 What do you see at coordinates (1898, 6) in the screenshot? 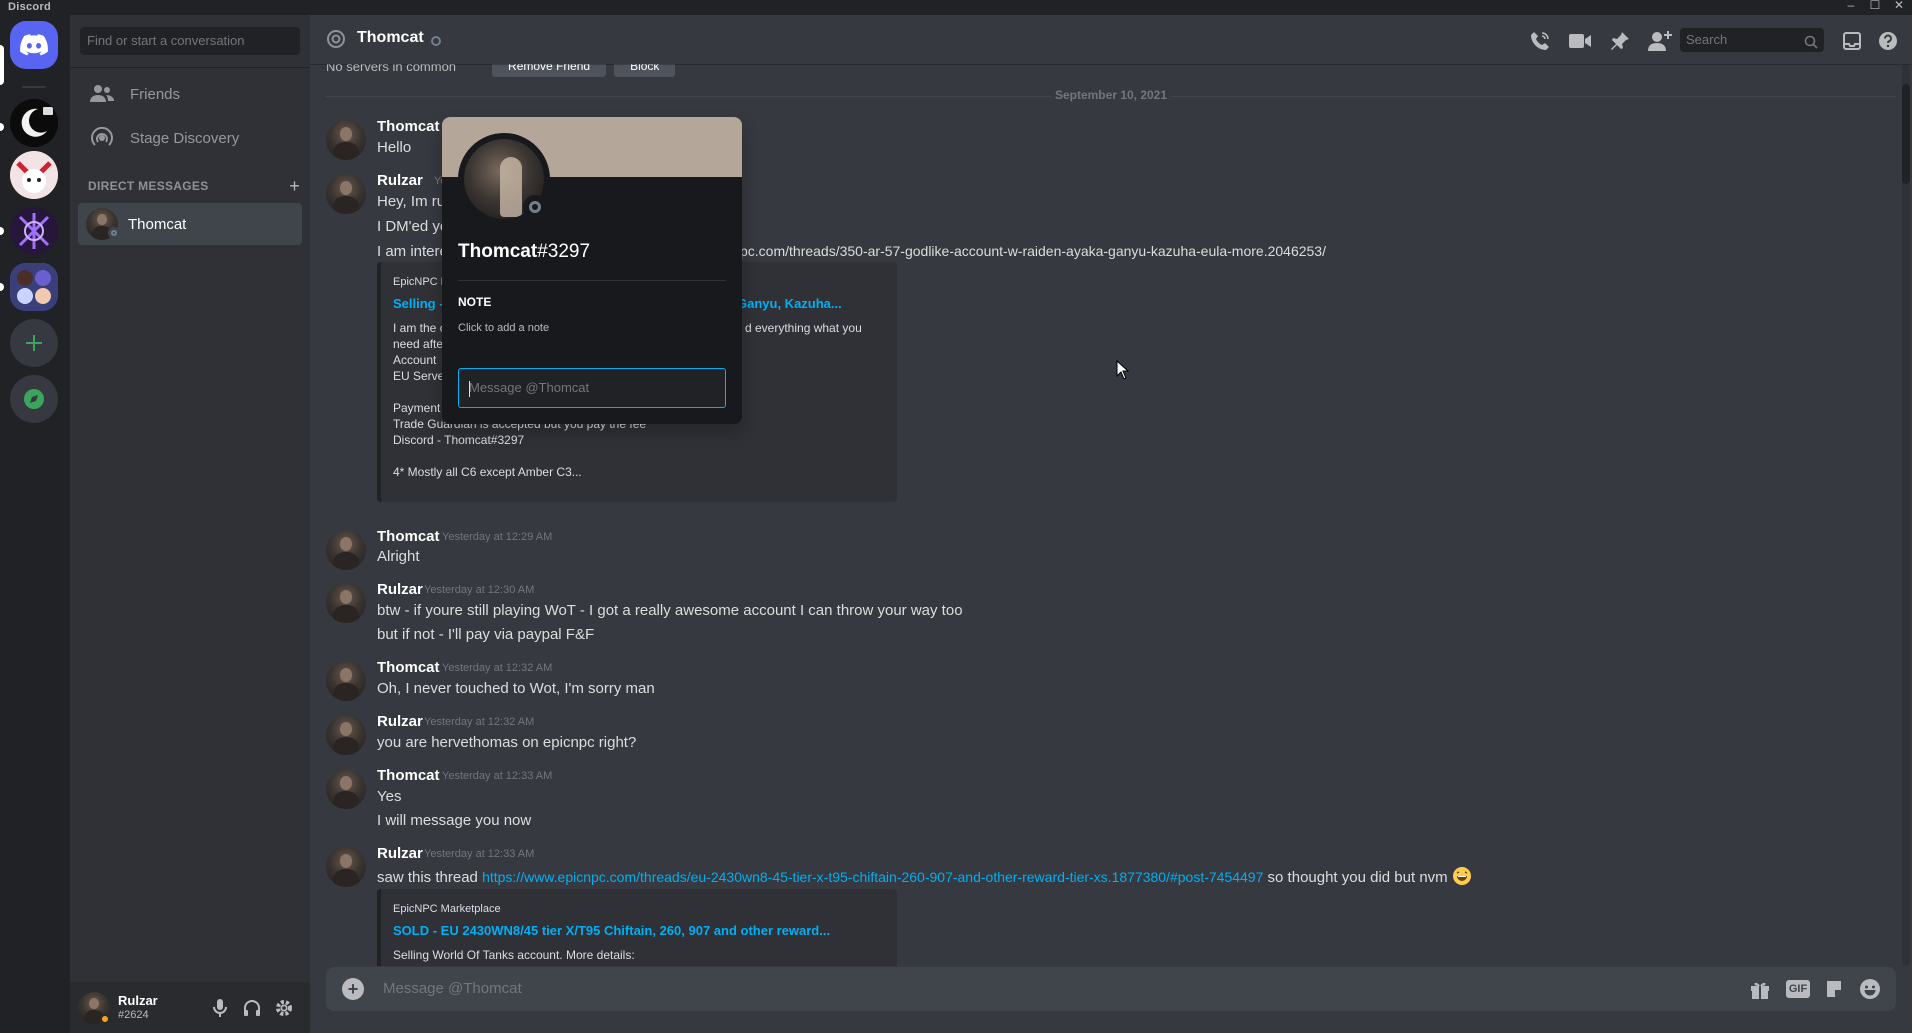
I see `close-window-button: ✕` at bounding box center [1898, 6].